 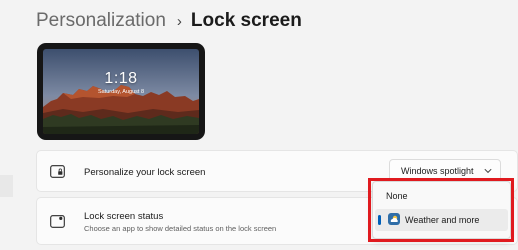 I want to click on menu-option-none: None, so click(x=441, y=196).